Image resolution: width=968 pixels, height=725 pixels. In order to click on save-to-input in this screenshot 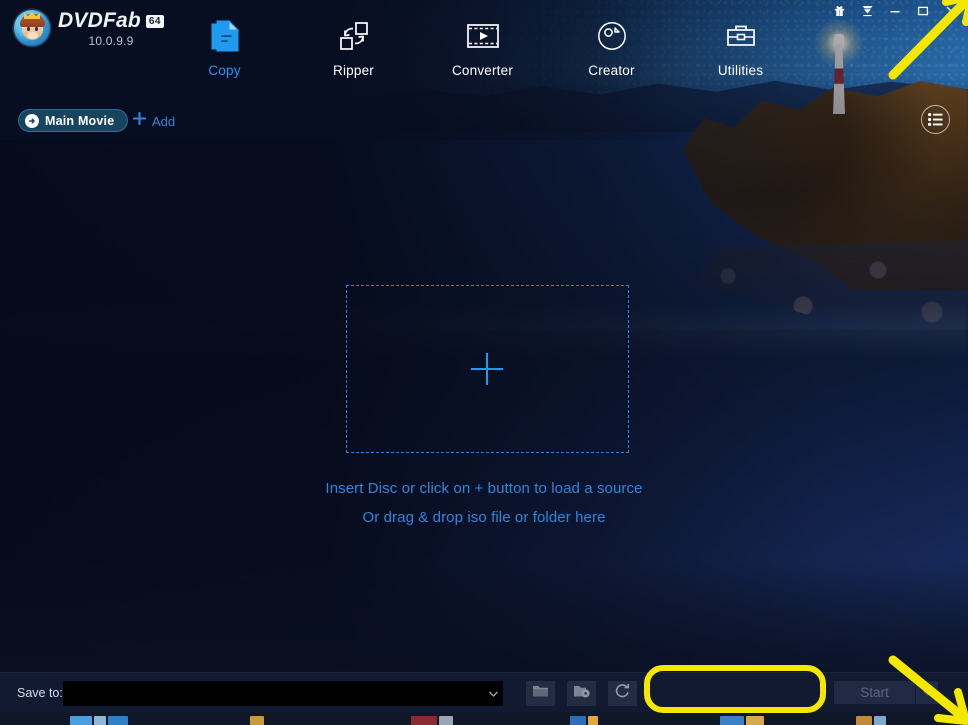, I will do `click(274, 693)`.